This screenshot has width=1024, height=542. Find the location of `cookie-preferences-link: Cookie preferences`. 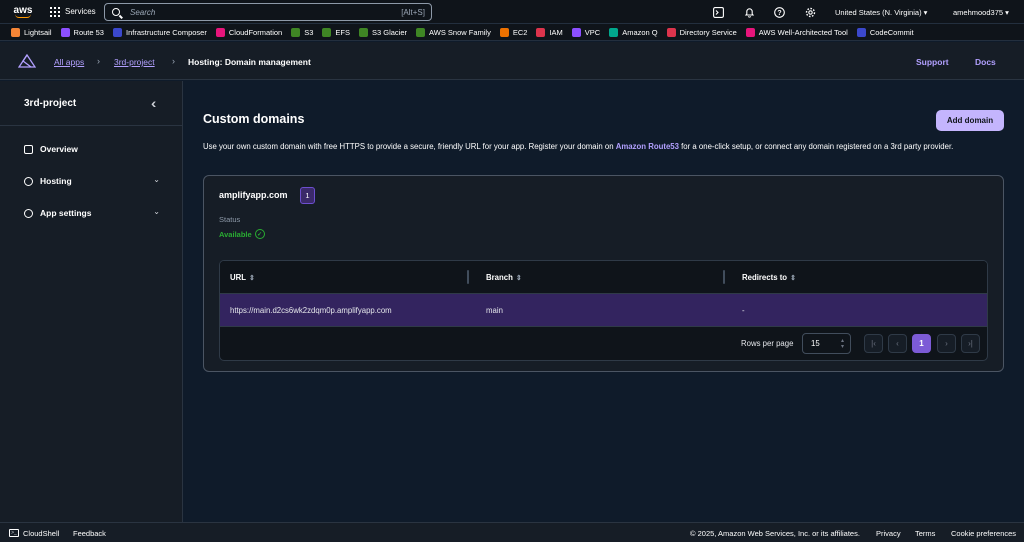

cookie-preferences-link: Cookie preferences is located at coordinates (983, 533).